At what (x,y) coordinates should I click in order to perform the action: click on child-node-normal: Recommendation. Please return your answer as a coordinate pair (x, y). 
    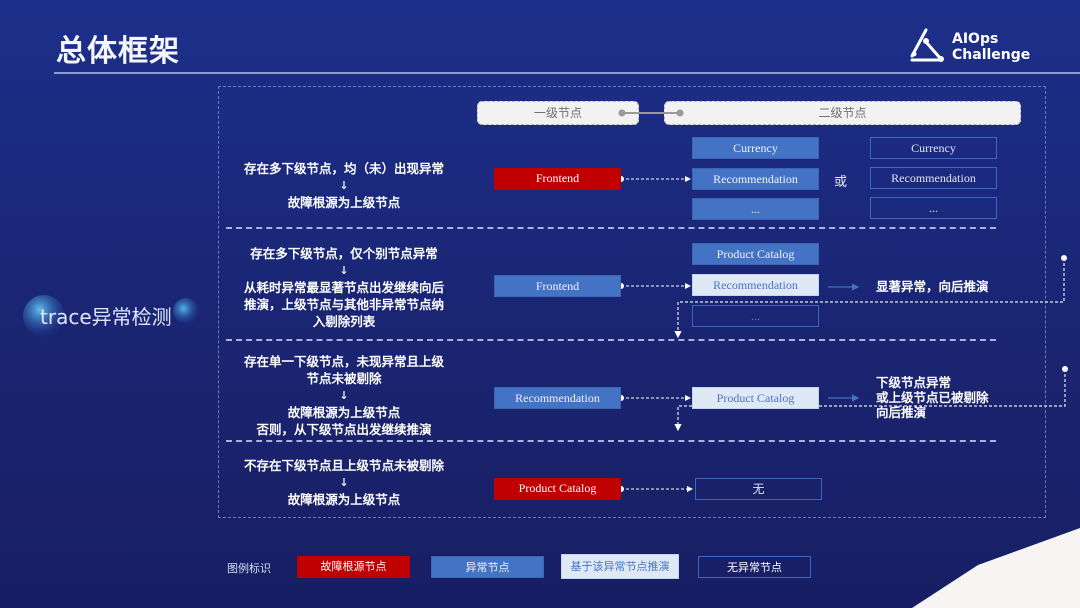
    Looking at the image, I should click on (933, 178).